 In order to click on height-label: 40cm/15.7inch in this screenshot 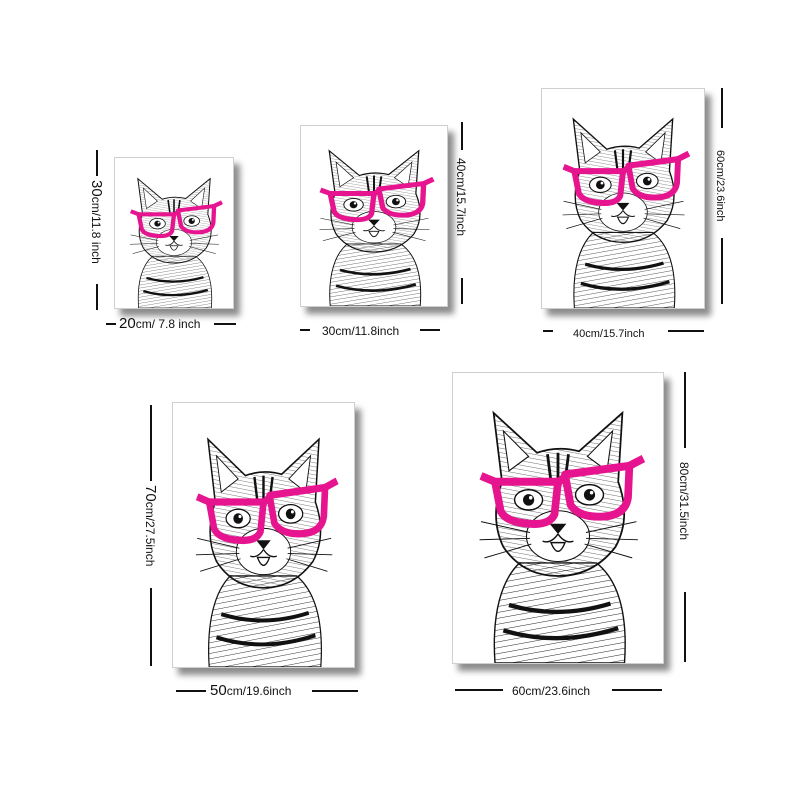, I will do `click(461, 197)`.